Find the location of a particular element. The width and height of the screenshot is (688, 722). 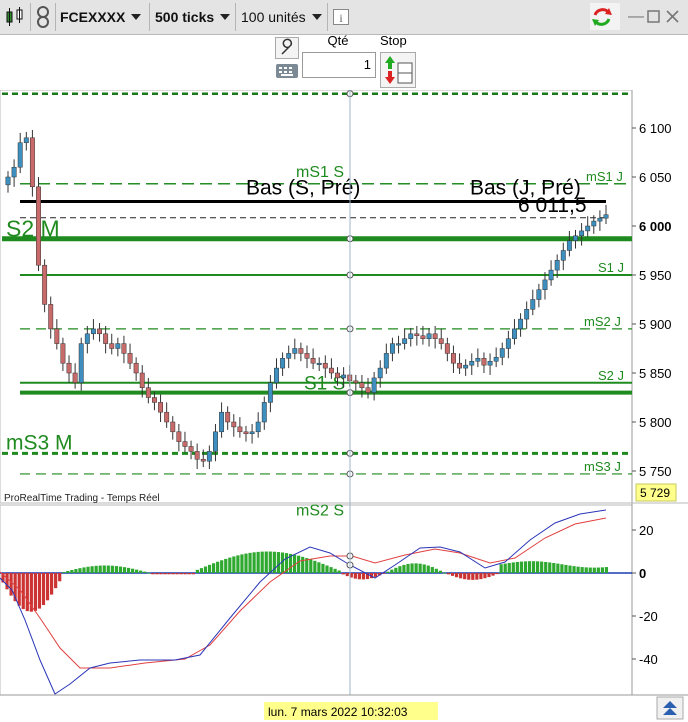

level-label: Bas (S, Pré) is located at coordinates (303, 188).